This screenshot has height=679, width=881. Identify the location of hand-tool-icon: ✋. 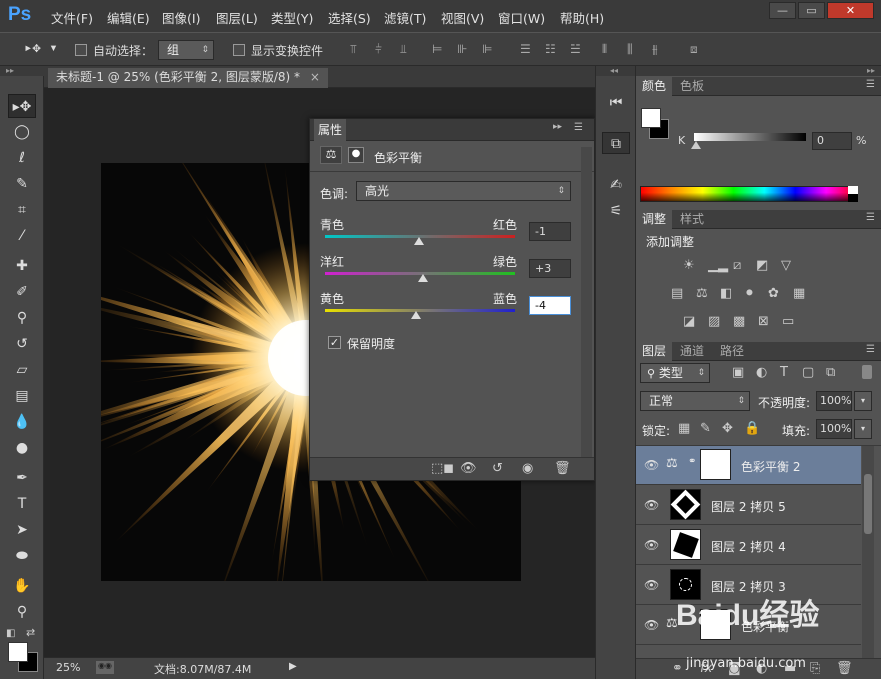
(22, 586).